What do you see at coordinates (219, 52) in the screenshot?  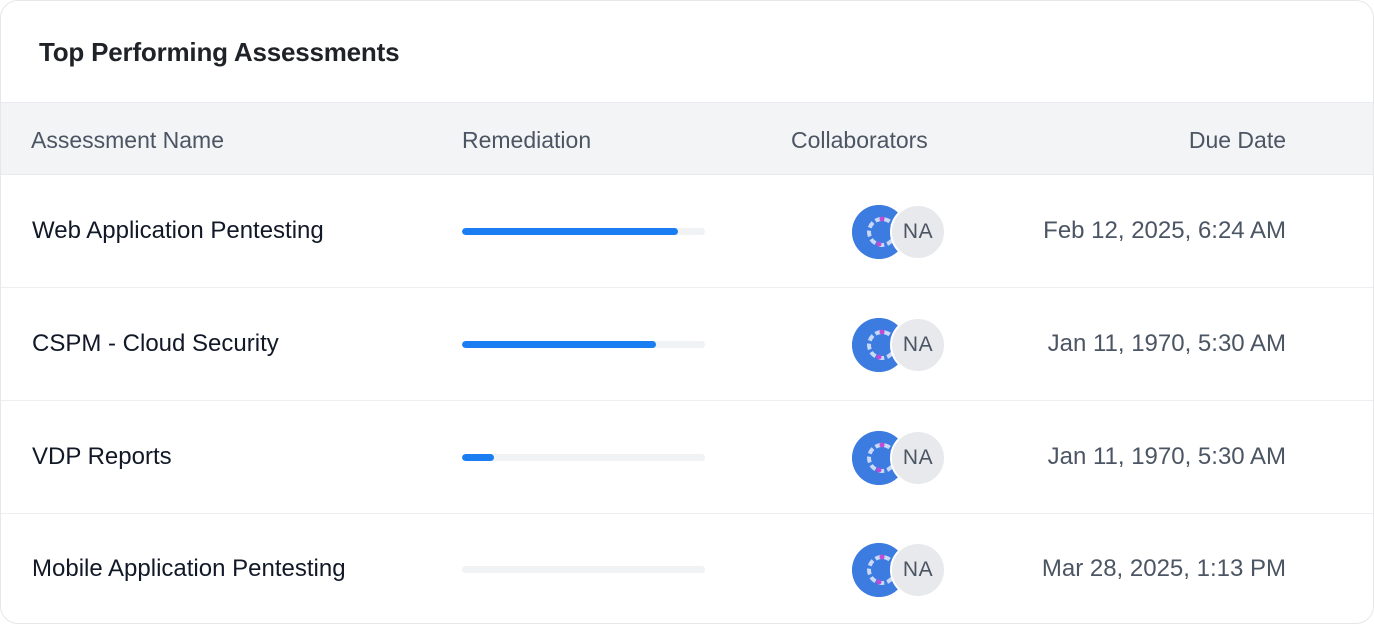 I see `card-title: Top Performing Assessments` at bounding box center [219, 52].